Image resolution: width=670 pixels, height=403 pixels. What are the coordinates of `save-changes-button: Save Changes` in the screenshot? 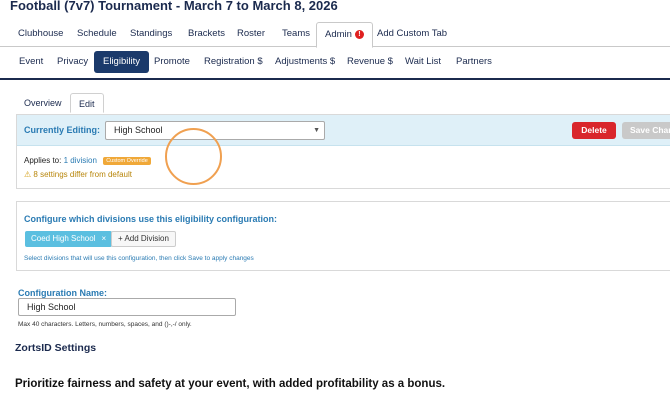 It's located at (646, 130).